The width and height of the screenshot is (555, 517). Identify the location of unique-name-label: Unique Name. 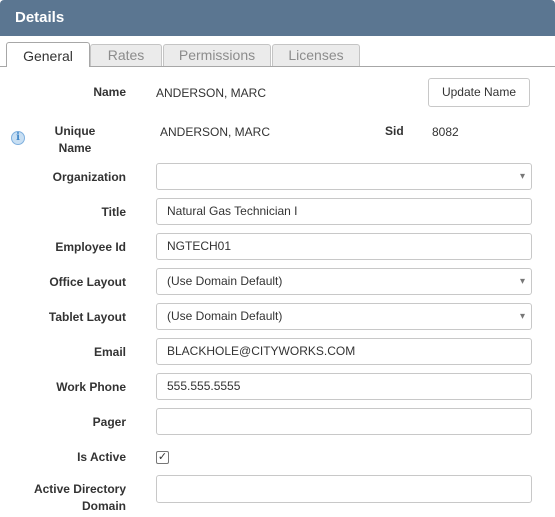
(75, 140).